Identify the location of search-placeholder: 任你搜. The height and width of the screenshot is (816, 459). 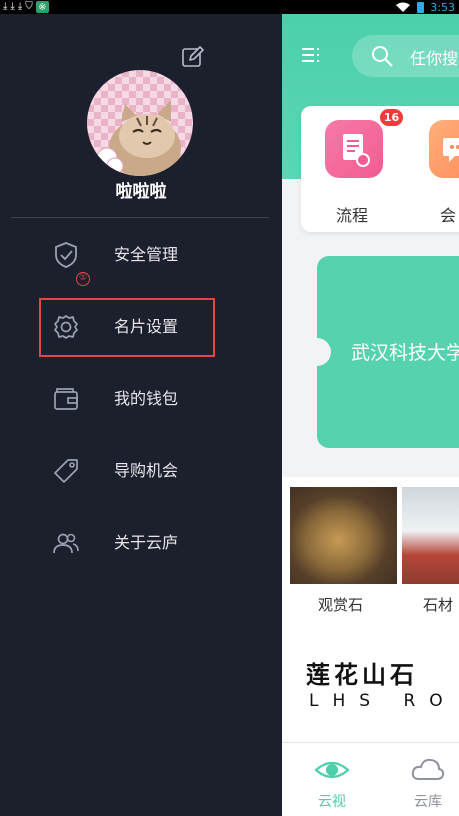
(434, 58).